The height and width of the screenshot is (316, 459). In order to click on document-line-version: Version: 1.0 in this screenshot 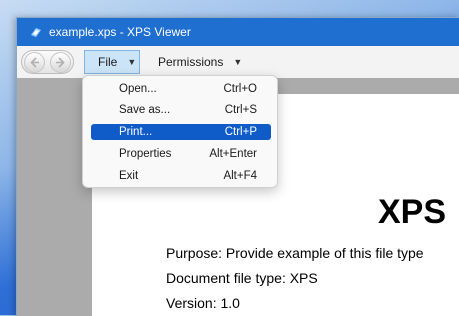, I will do `click(203, 303)`.